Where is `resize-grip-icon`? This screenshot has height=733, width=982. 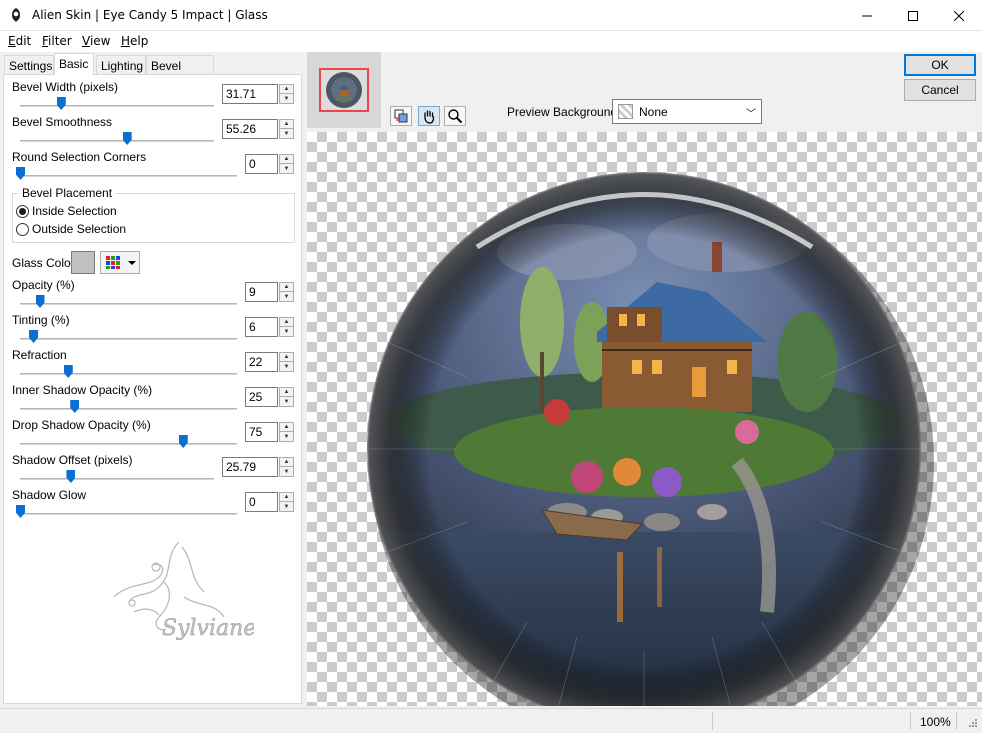 resize-grip-icon is located at coordinates (972, 724).